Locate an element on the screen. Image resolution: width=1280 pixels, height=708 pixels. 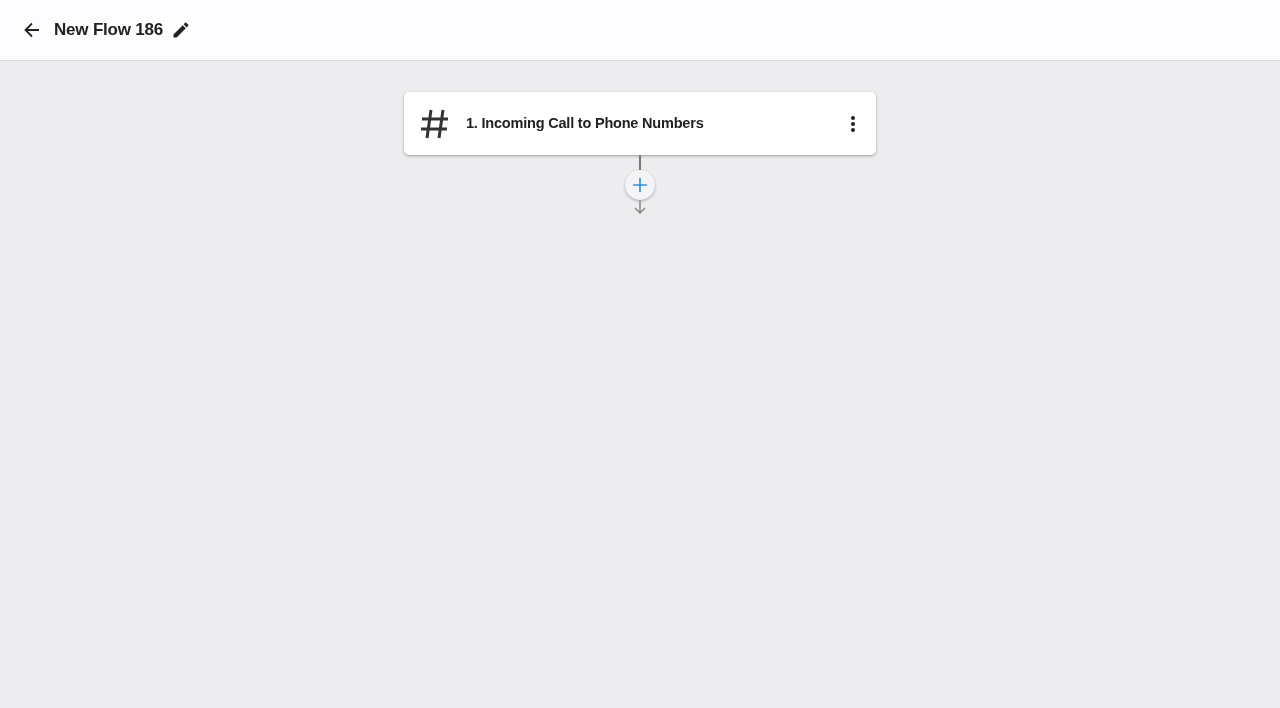
down-arrow-icon is located at coordinates (640, 207).